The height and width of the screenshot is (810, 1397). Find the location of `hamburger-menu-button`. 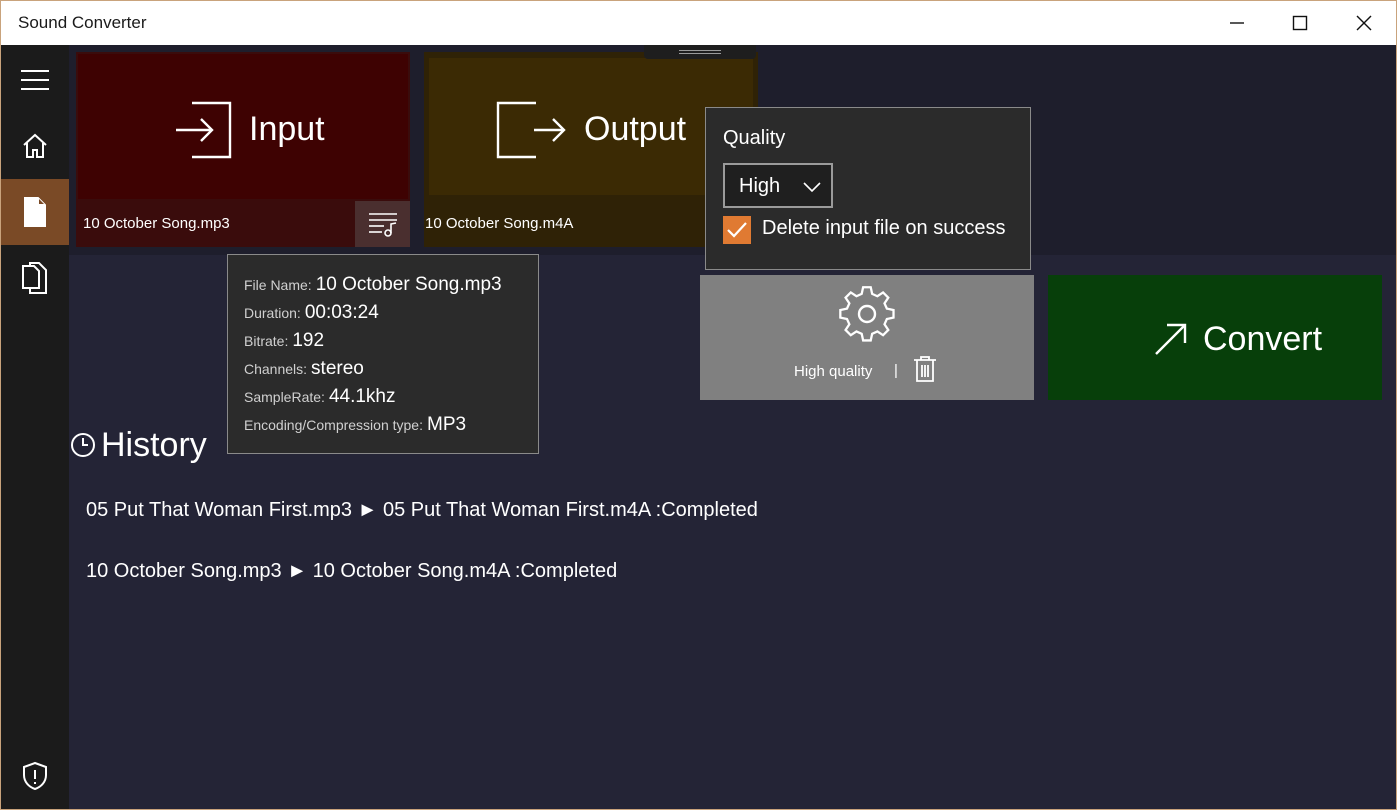

hamburger-menu-button is located at coordinates (35, 80).